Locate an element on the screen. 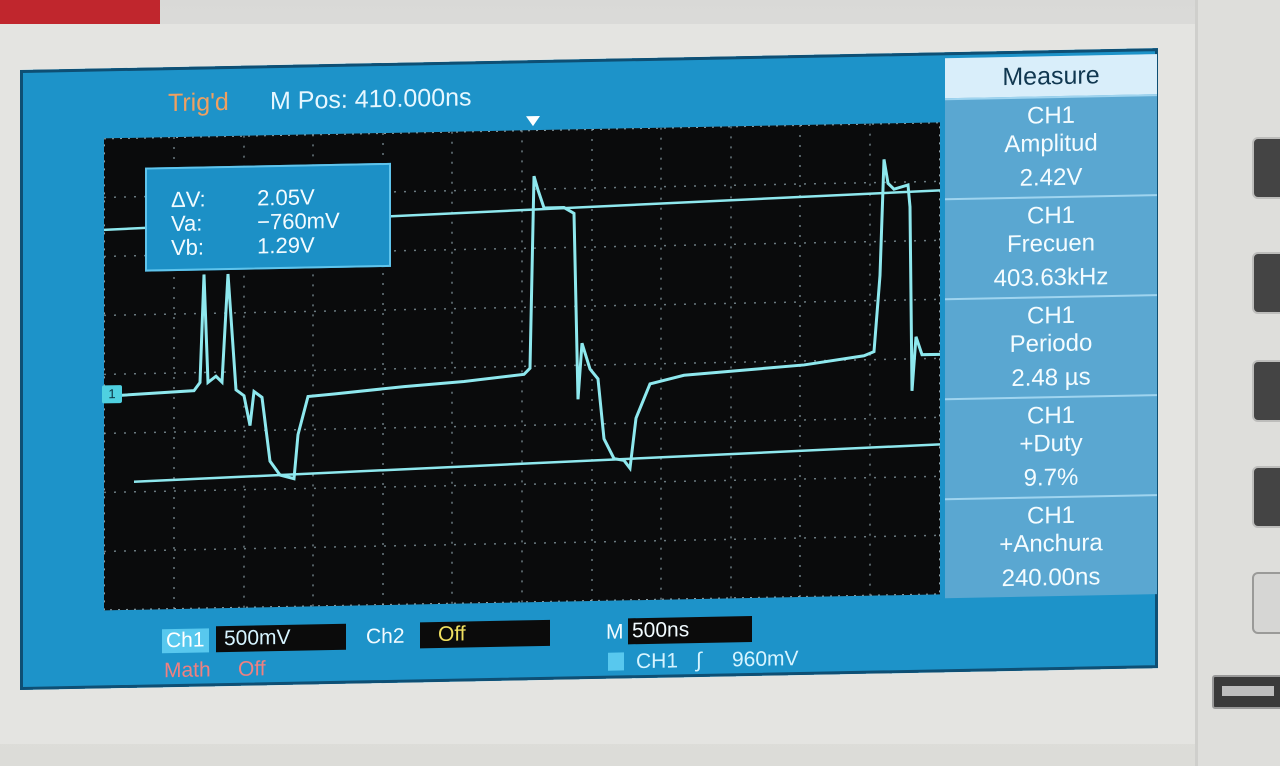  measure-value: 2.42V is located at coordinates (1051, 177).